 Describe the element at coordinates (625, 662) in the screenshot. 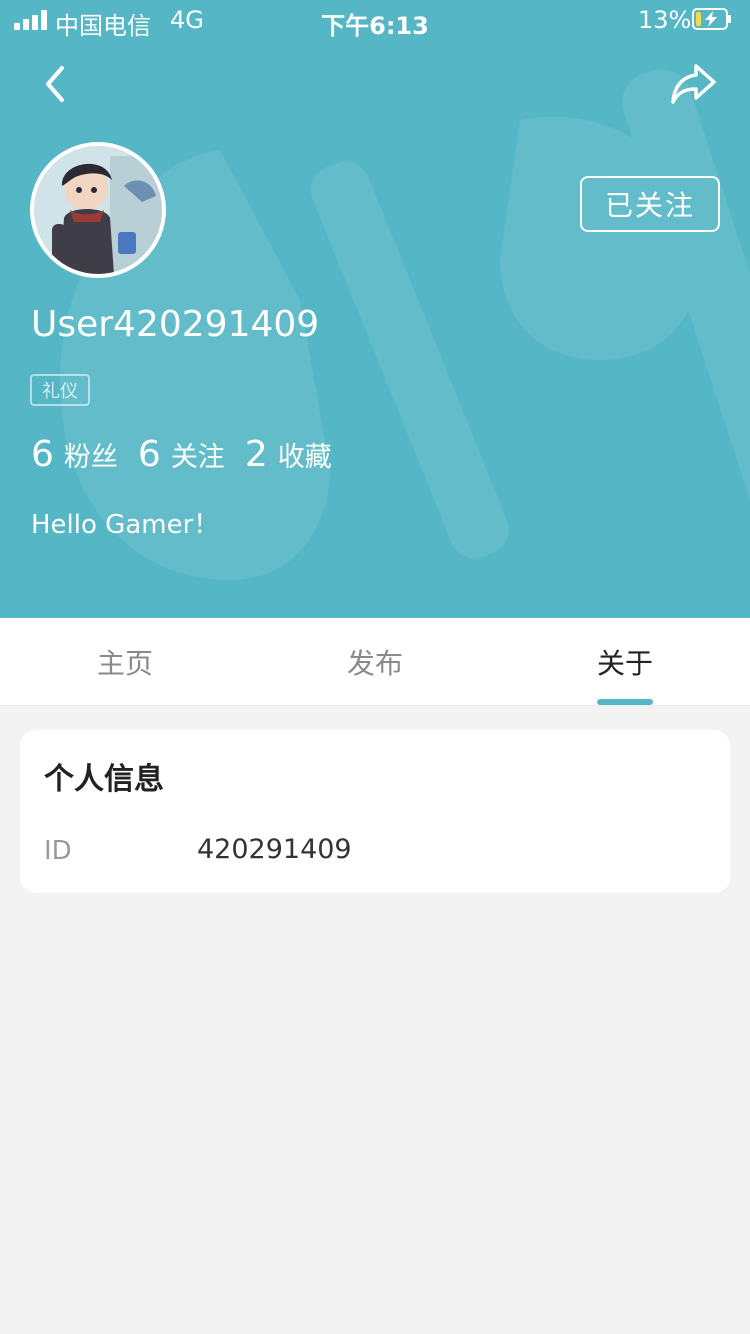

I see `tab-about: 关于` at that location.